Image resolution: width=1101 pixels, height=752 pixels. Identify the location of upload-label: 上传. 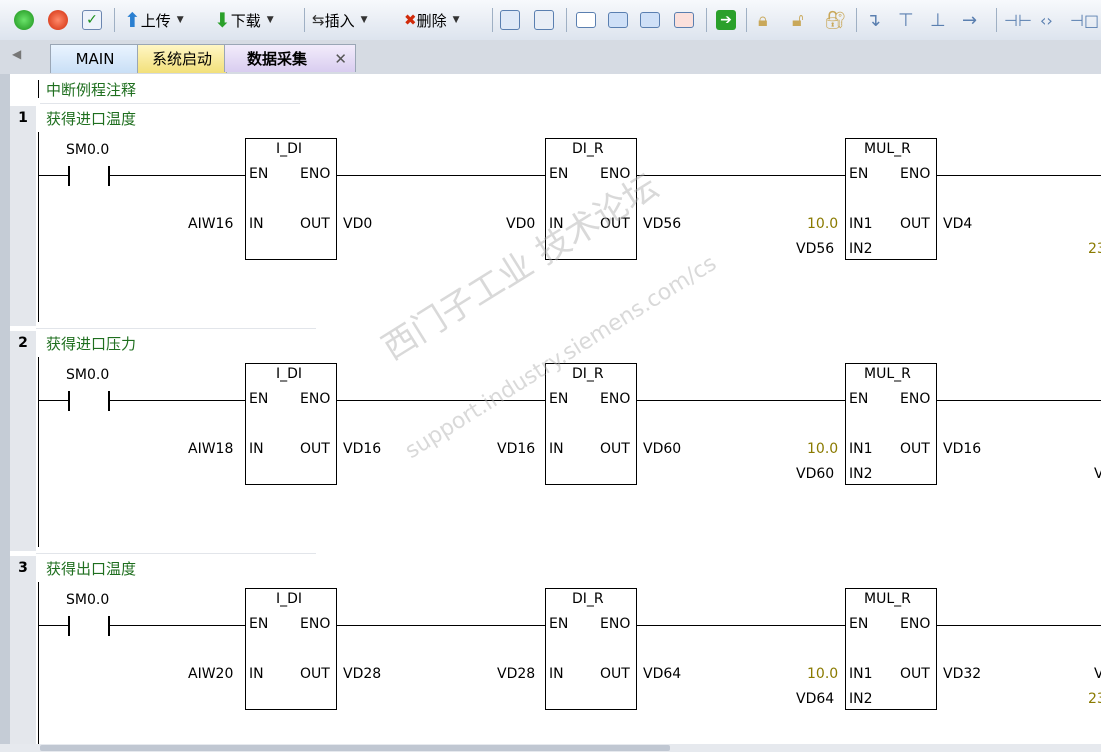
(155, 20).